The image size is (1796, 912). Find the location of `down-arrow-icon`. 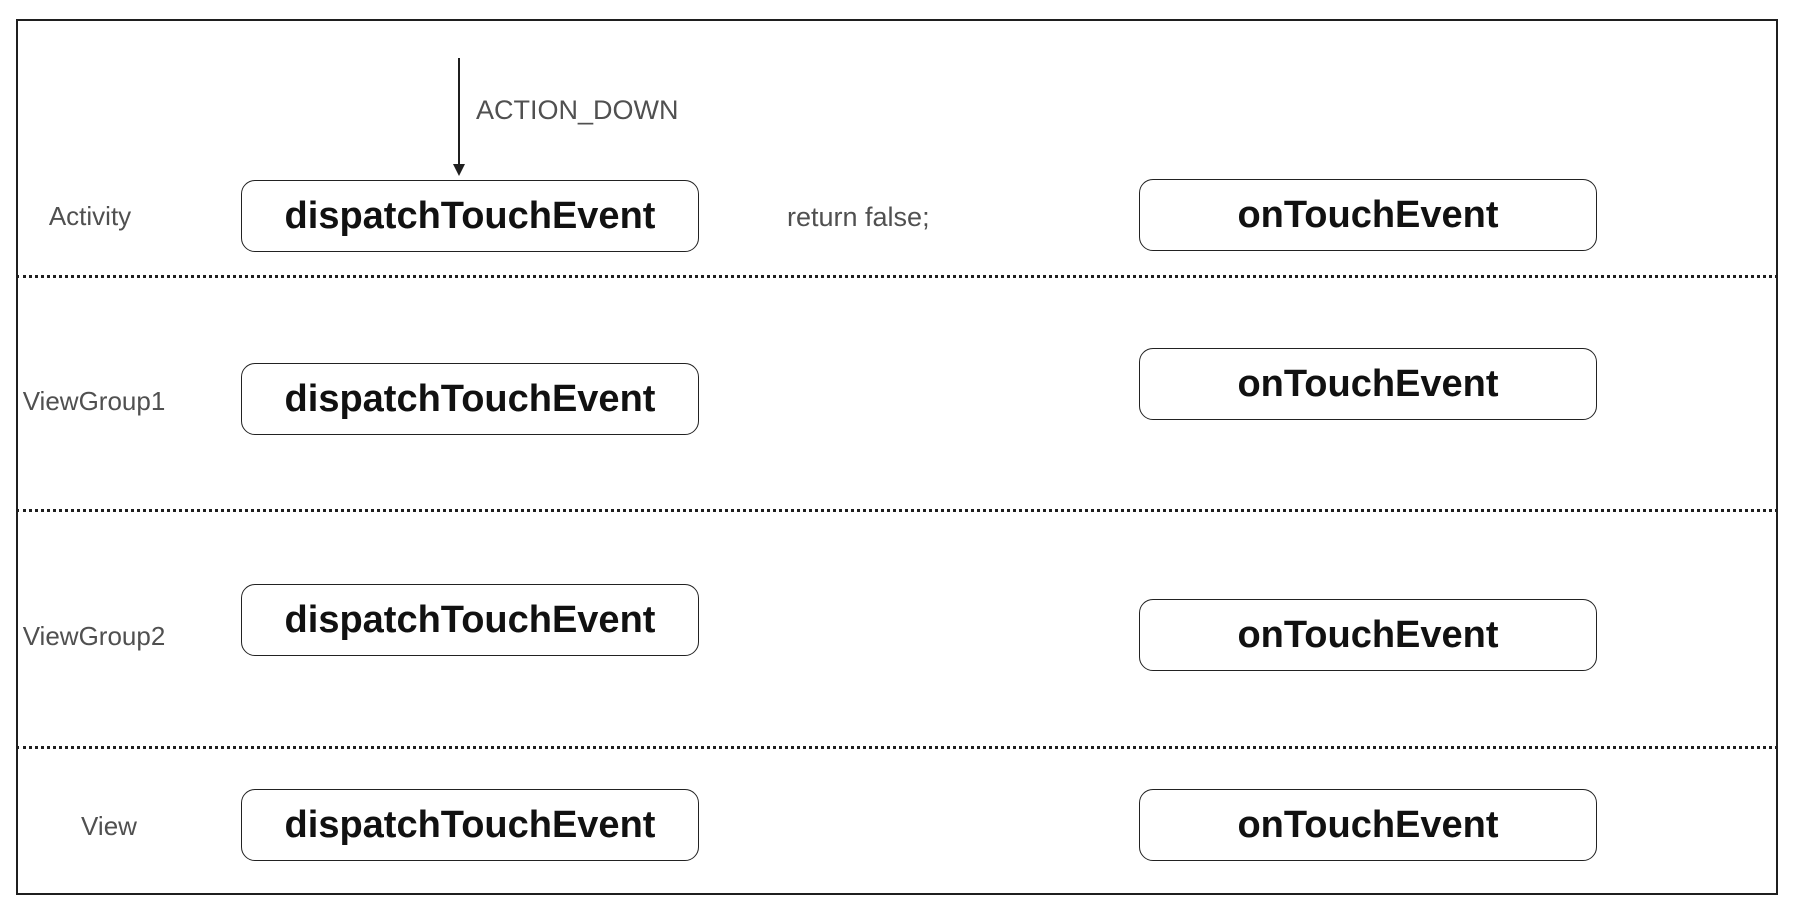

down-arrow-icon is located at coordinates (459, 117).